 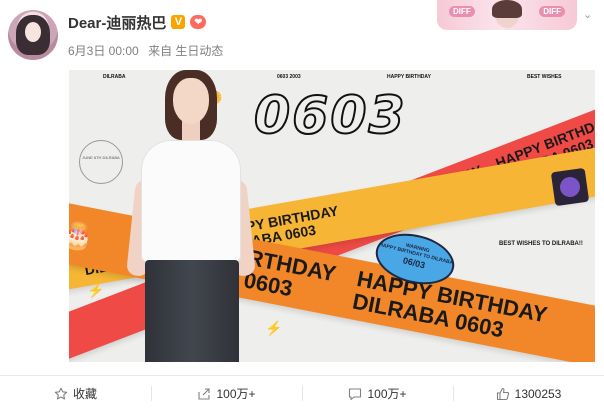 I want to click on favorite-label: 收藏, so click(x=84, y=394).